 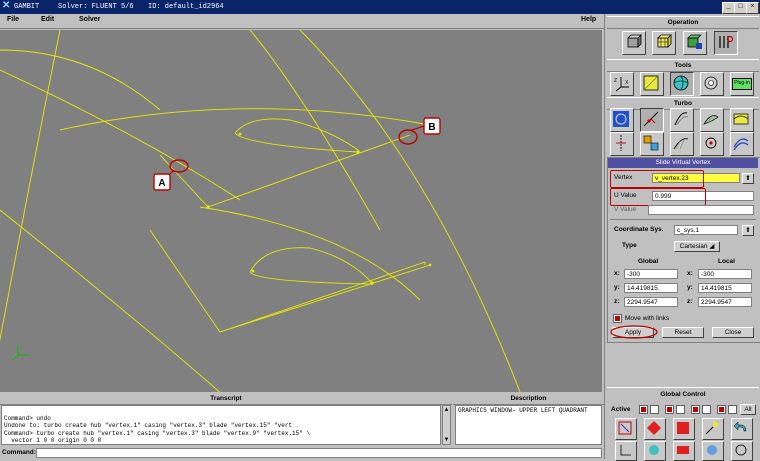 I want to click on middle-curve, so click(x=310, y=253).